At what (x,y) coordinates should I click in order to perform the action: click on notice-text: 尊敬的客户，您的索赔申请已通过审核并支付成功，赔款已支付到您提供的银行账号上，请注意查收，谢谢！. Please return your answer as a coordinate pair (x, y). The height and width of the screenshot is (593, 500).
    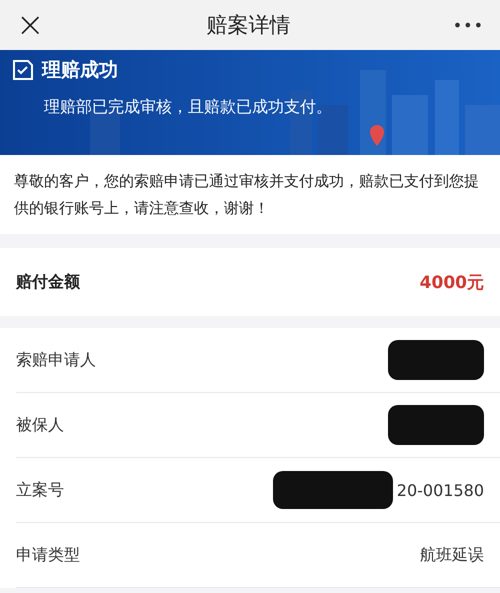
    Looking at the image, I should click on (247, 195).